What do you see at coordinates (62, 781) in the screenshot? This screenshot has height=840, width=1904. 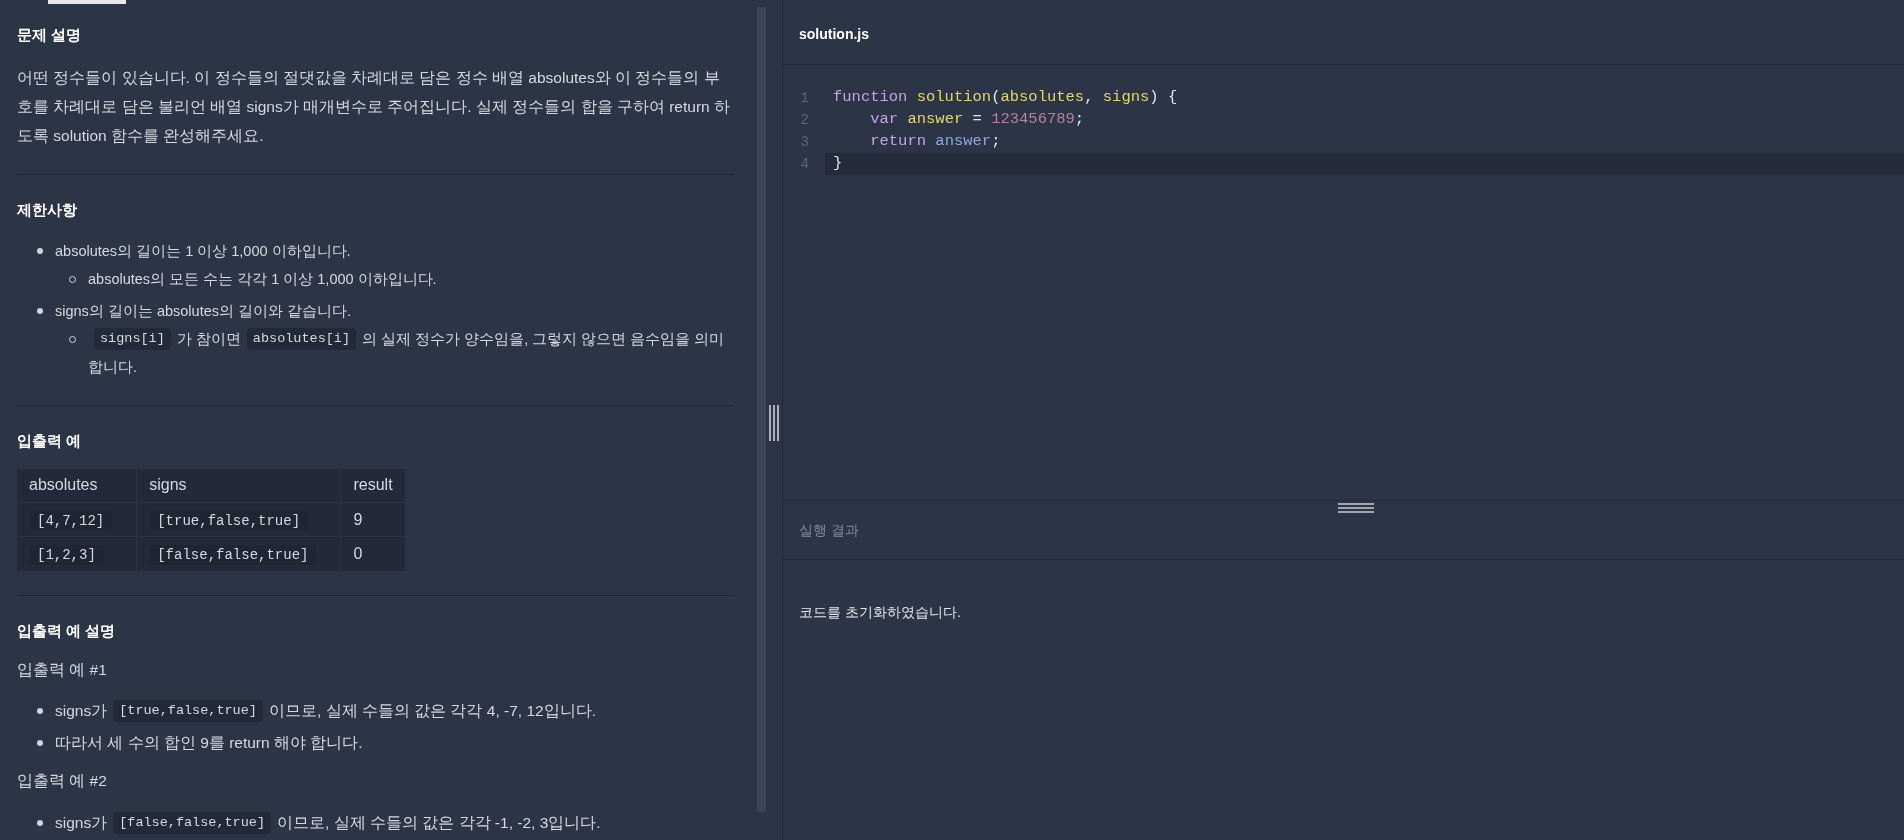 I see `example-heading: 입출력 예 #2` at bounding box center [62, 781].